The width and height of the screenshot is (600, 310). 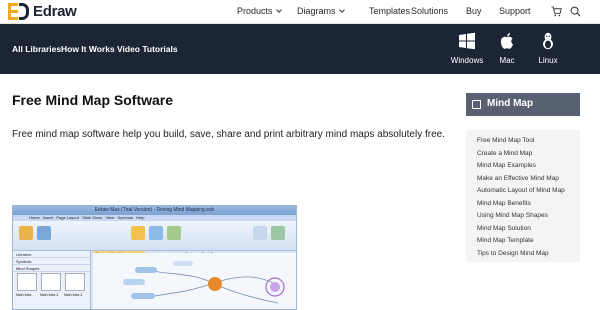 What do you see at coordinates (67, 217) in the screenshot?
I see `app-tab: Page Layout` at bounding box center [67, 217].